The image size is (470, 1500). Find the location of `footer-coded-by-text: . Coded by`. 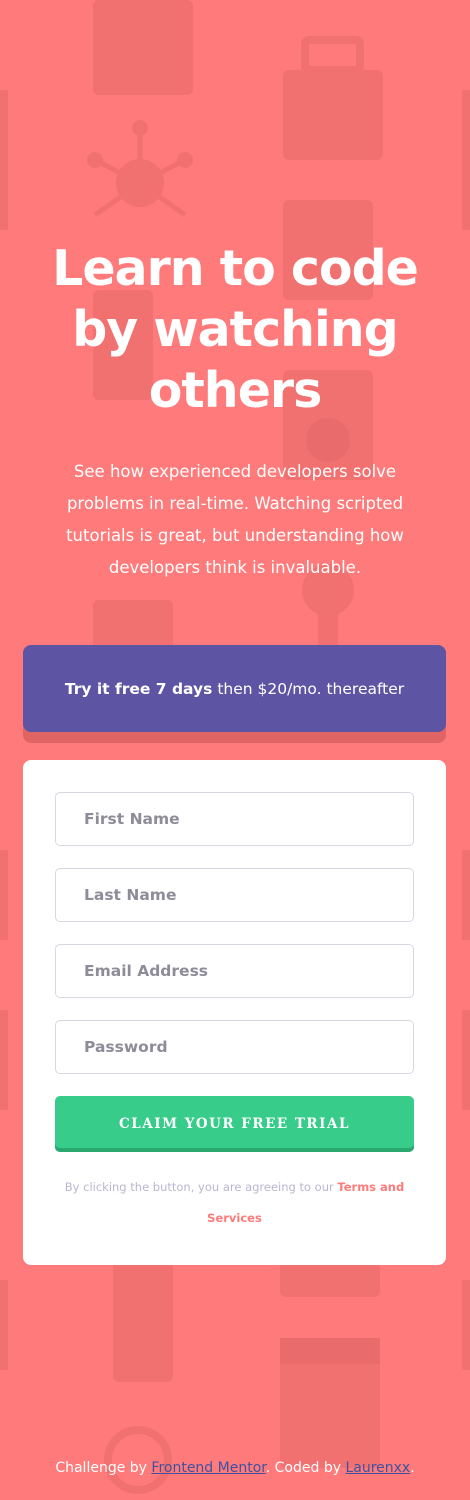

footer-coded-by-text: . Coded by is located at coordinates (305, 1468).